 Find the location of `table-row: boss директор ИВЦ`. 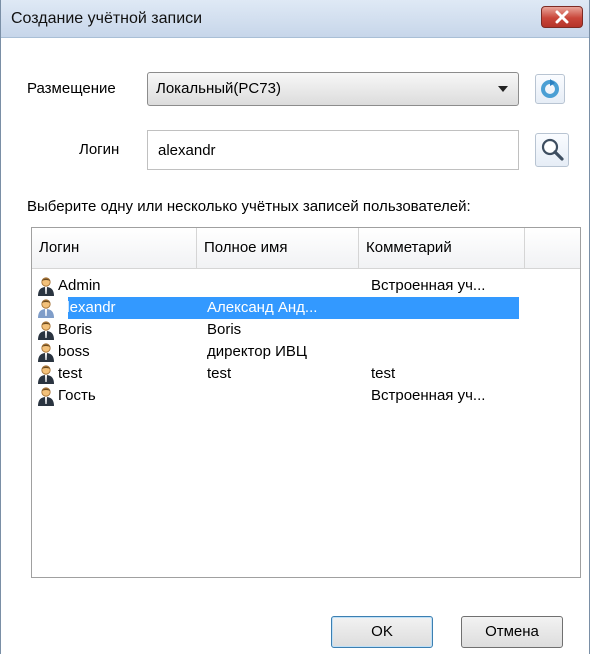

table-row: boss директор ИВЦ is located at coordinates (306, 352).